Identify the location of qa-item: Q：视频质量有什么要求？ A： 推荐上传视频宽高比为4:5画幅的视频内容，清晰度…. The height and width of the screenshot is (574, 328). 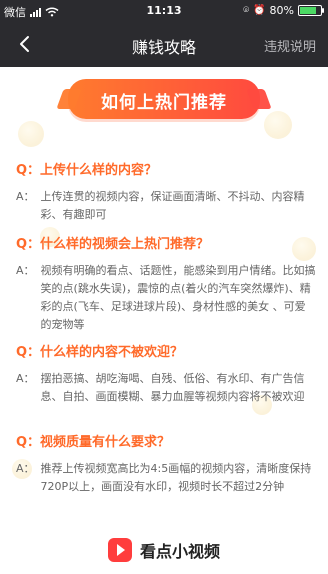
(166, 463).